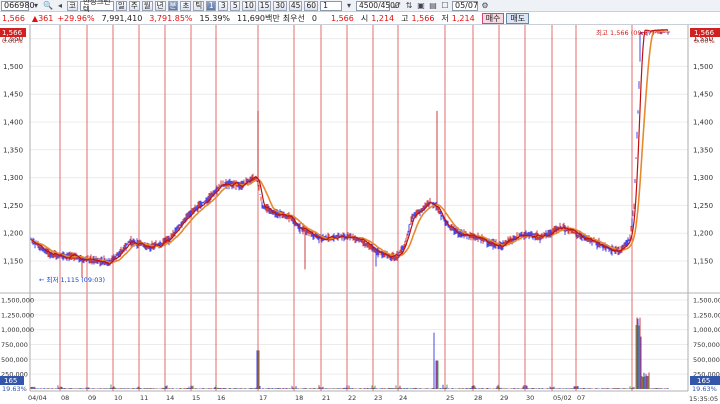 The width and height of the screenshot is (720, 404). I want to click on market-type-button: 코, so click(72, 5).